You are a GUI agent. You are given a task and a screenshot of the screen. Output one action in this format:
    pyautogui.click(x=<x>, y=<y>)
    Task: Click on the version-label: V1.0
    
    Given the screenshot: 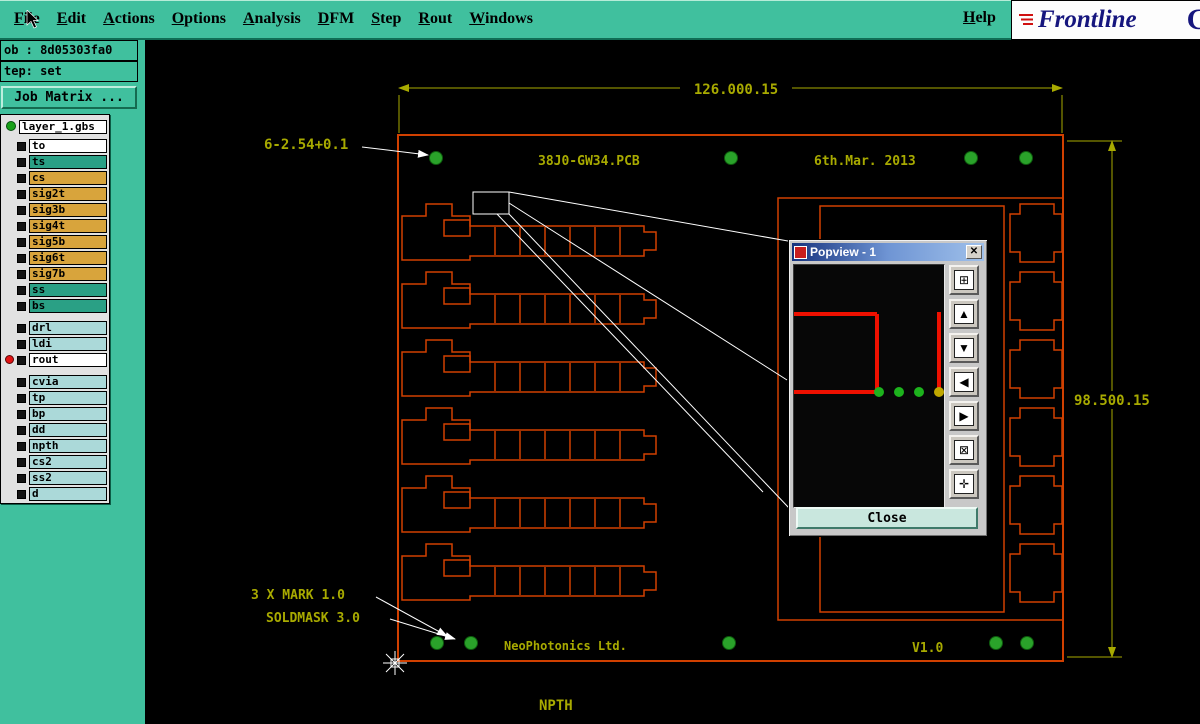 What is the action you would take?
    pyautogui.click(x=927, y=648)
    